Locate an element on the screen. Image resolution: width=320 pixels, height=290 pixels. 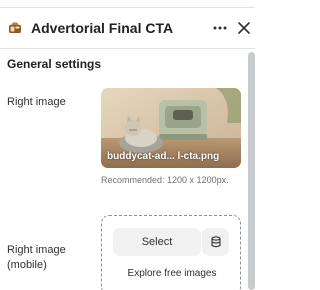
image-dropzone: Select Explore free images is located at coordinates (171, 252).